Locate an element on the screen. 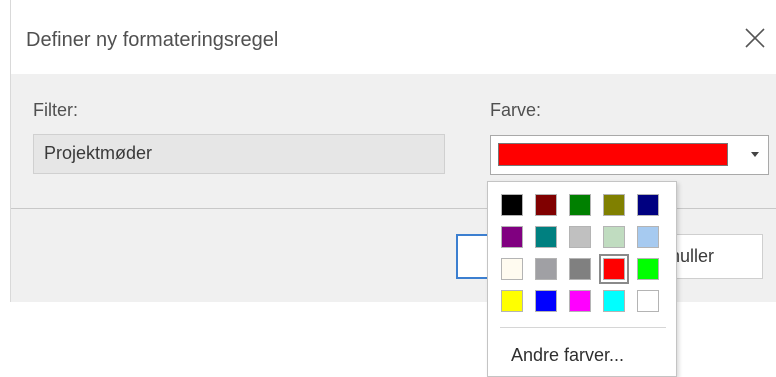 This screenshot has width=776, height=377. close-icon is located at coordinates (755, 38).